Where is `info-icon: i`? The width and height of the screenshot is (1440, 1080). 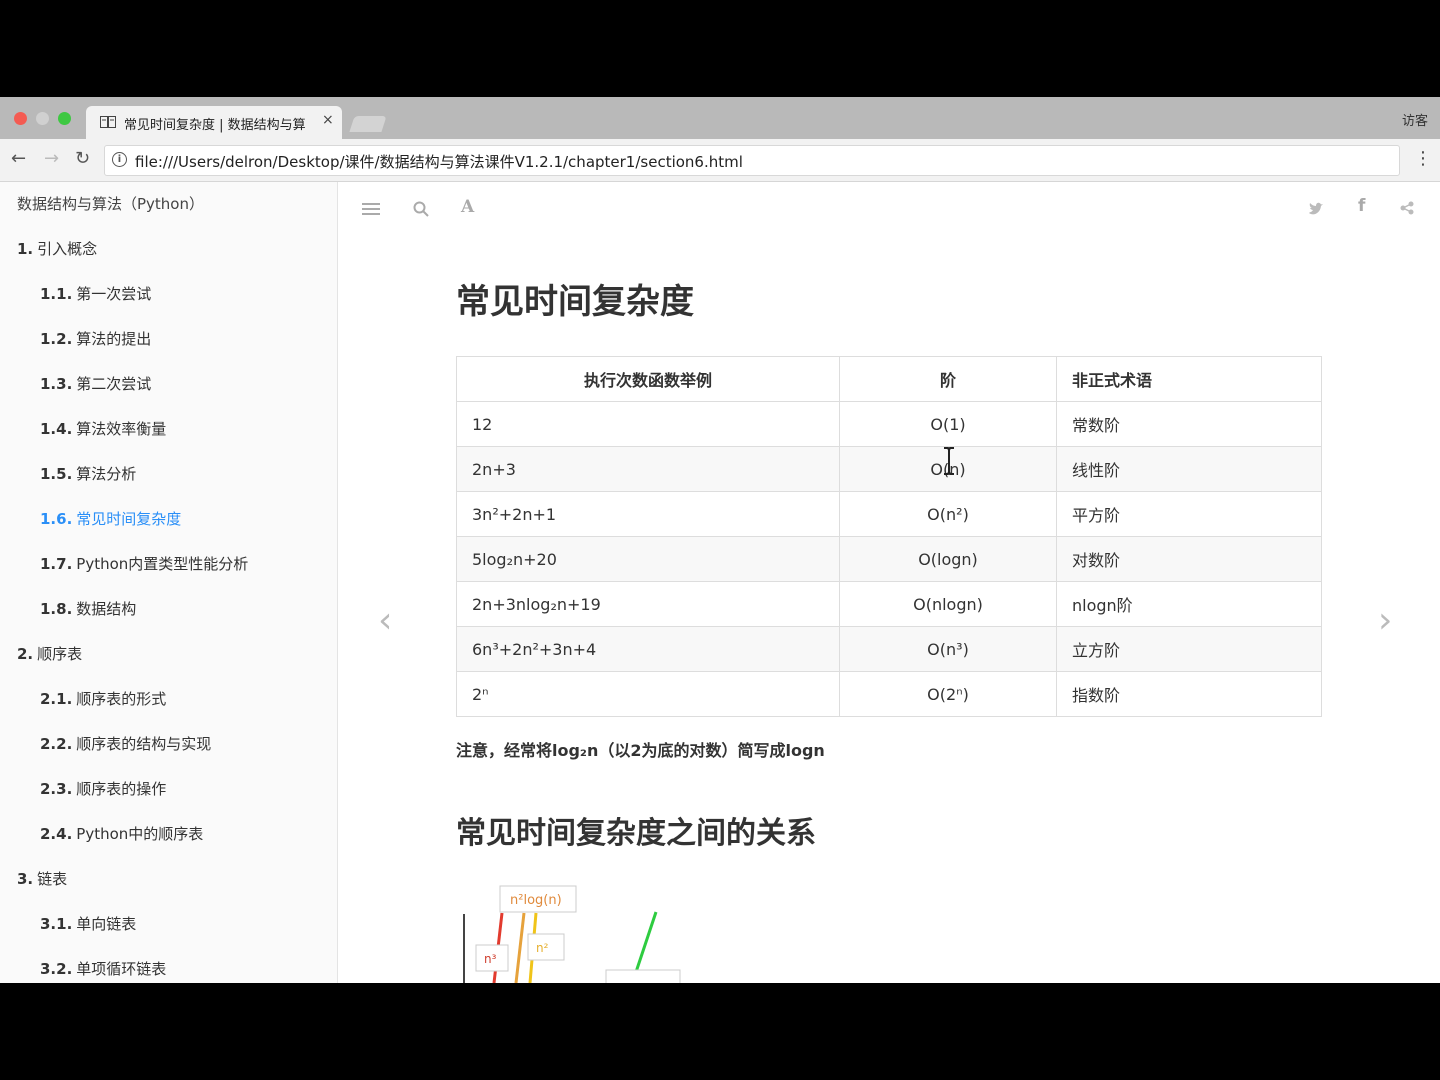 info-icon: i is located at coordinates (119, 159).